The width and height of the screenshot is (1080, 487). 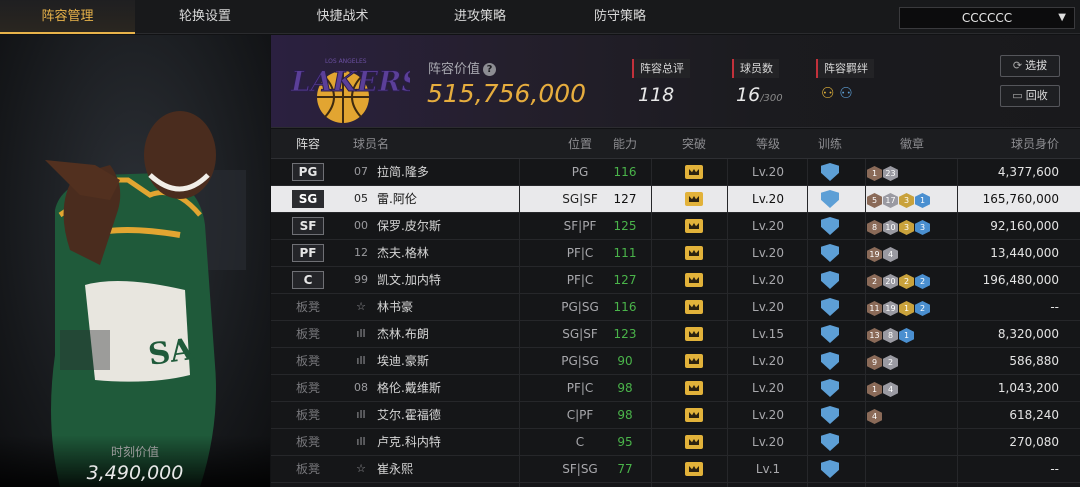 What do you see at coordinates (447, 199) in the screenshot?
I see `player-name: 雷.阿伦` at bounding box center [447, 199].